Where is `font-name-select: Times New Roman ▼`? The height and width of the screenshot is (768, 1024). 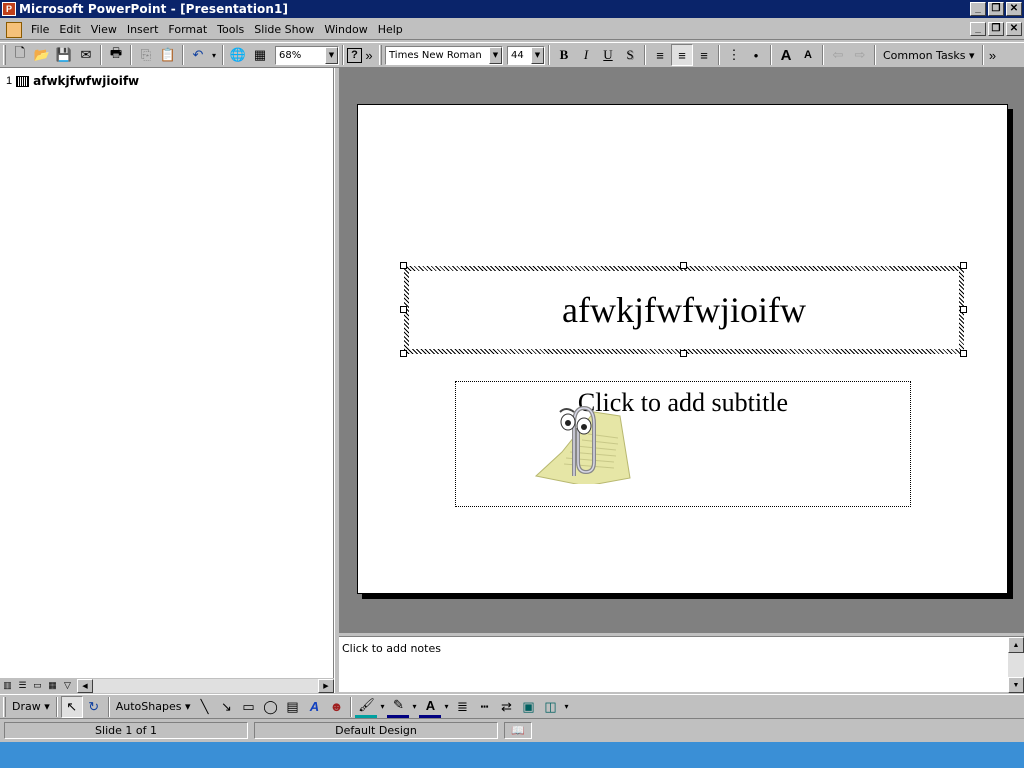
font-name-select: Times New Roman ▼ is located at coordinates (444, 55).